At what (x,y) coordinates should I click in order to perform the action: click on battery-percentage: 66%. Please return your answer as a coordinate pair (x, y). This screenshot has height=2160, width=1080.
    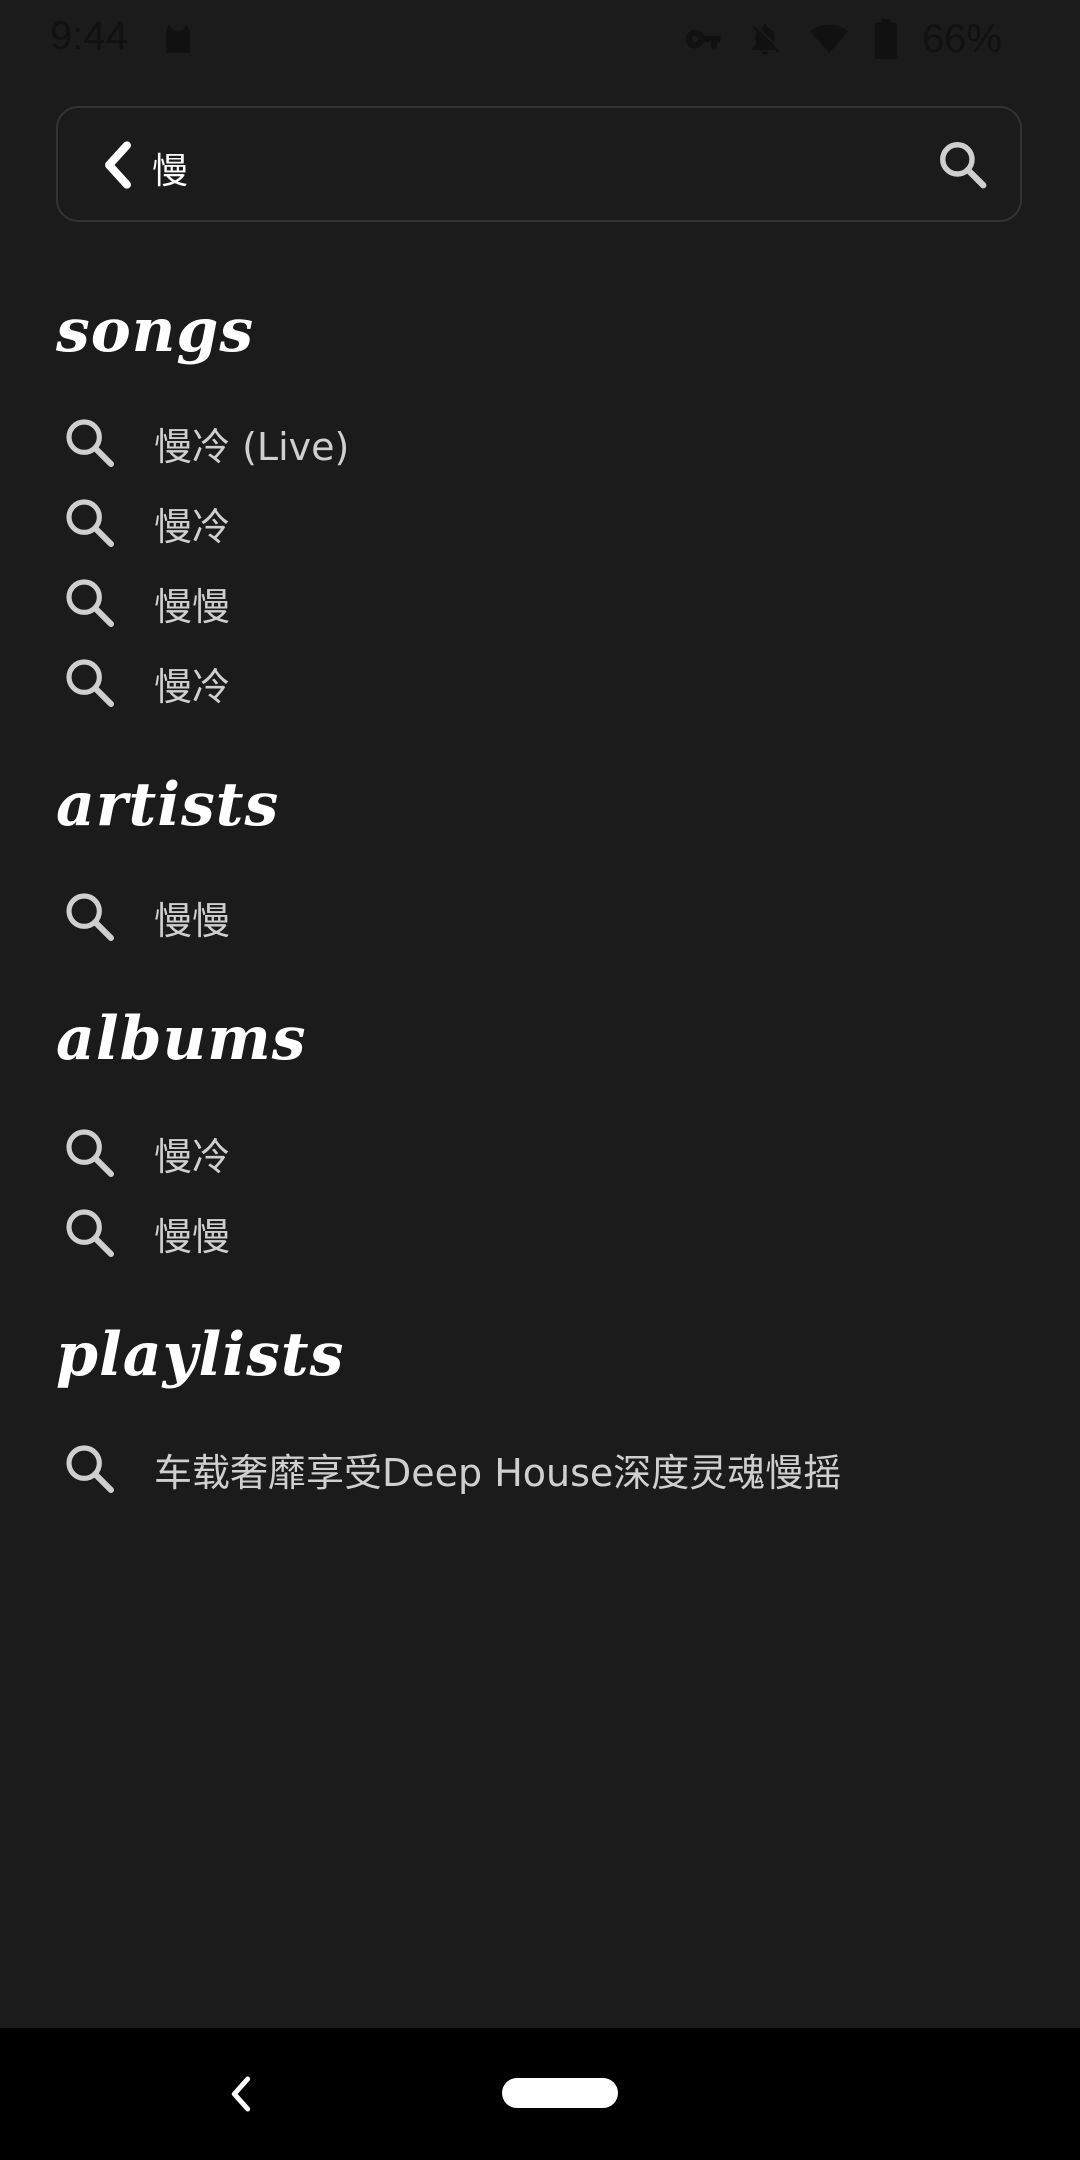
    Looking at the image, I should click on (961, 38).